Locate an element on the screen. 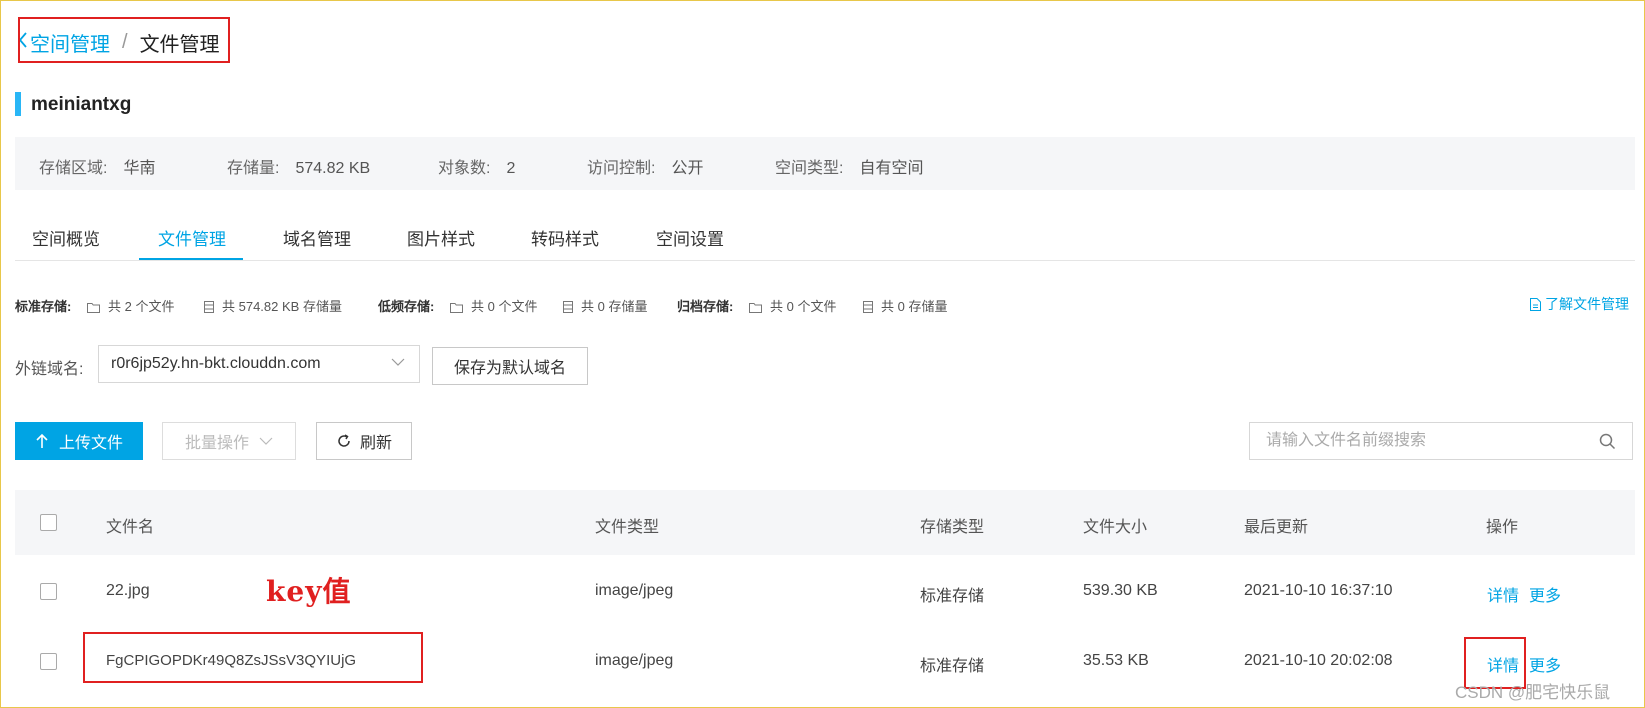 This screenshot has width=1645, height=708. info-objects-label: 对象数: is located at coordinates (464, 168).